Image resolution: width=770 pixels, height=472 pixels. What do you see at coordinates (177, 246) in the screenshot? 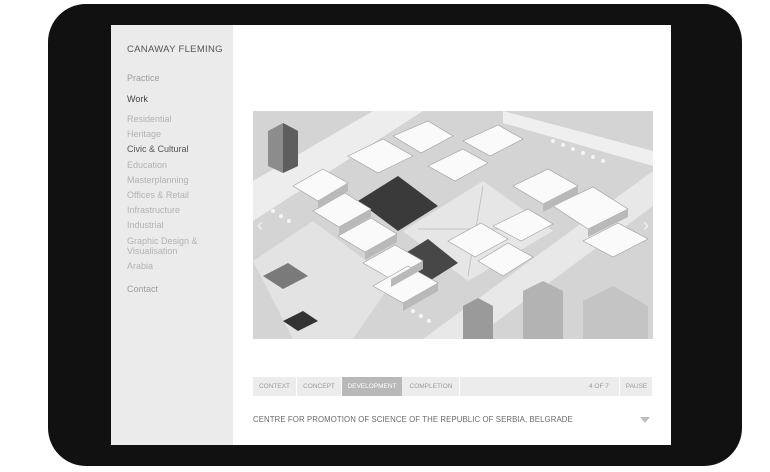
I see `category-graphic-design: Graphic Design & Visualisation` at bounding box center [177, 246].